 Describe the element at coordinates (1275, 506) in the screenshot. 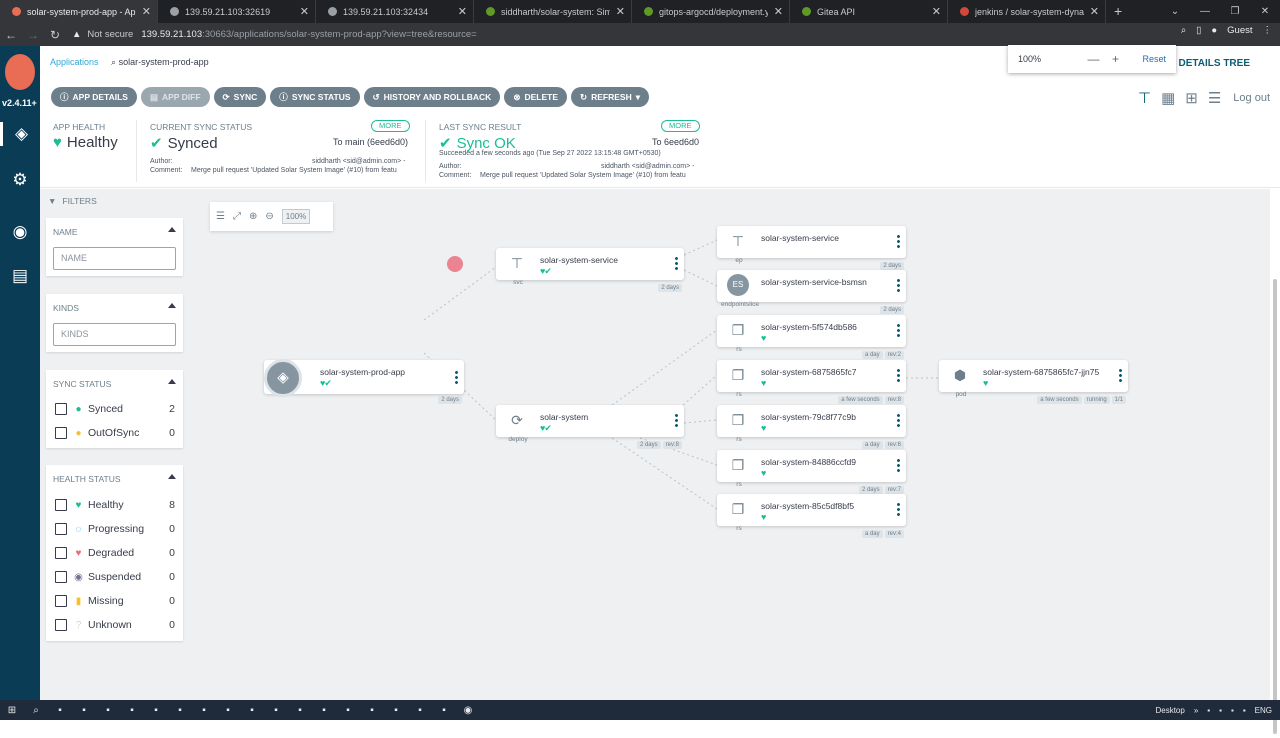

I see `scrollbar-thumb` at that location.